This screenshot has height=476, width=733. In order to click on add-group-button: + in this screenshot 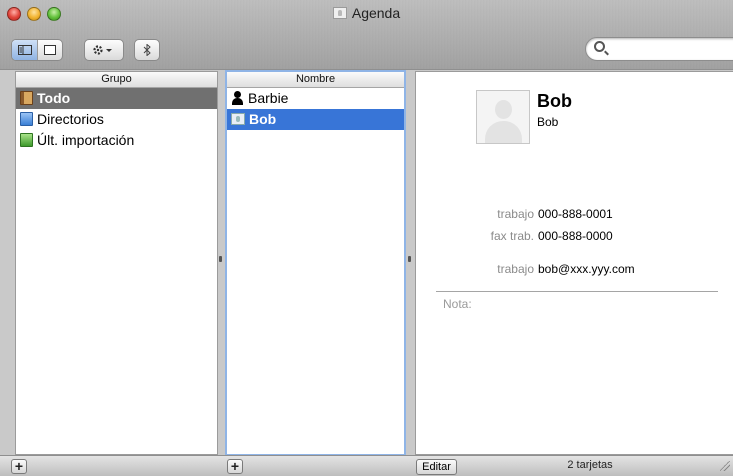, I will do `click(19, 466)`.